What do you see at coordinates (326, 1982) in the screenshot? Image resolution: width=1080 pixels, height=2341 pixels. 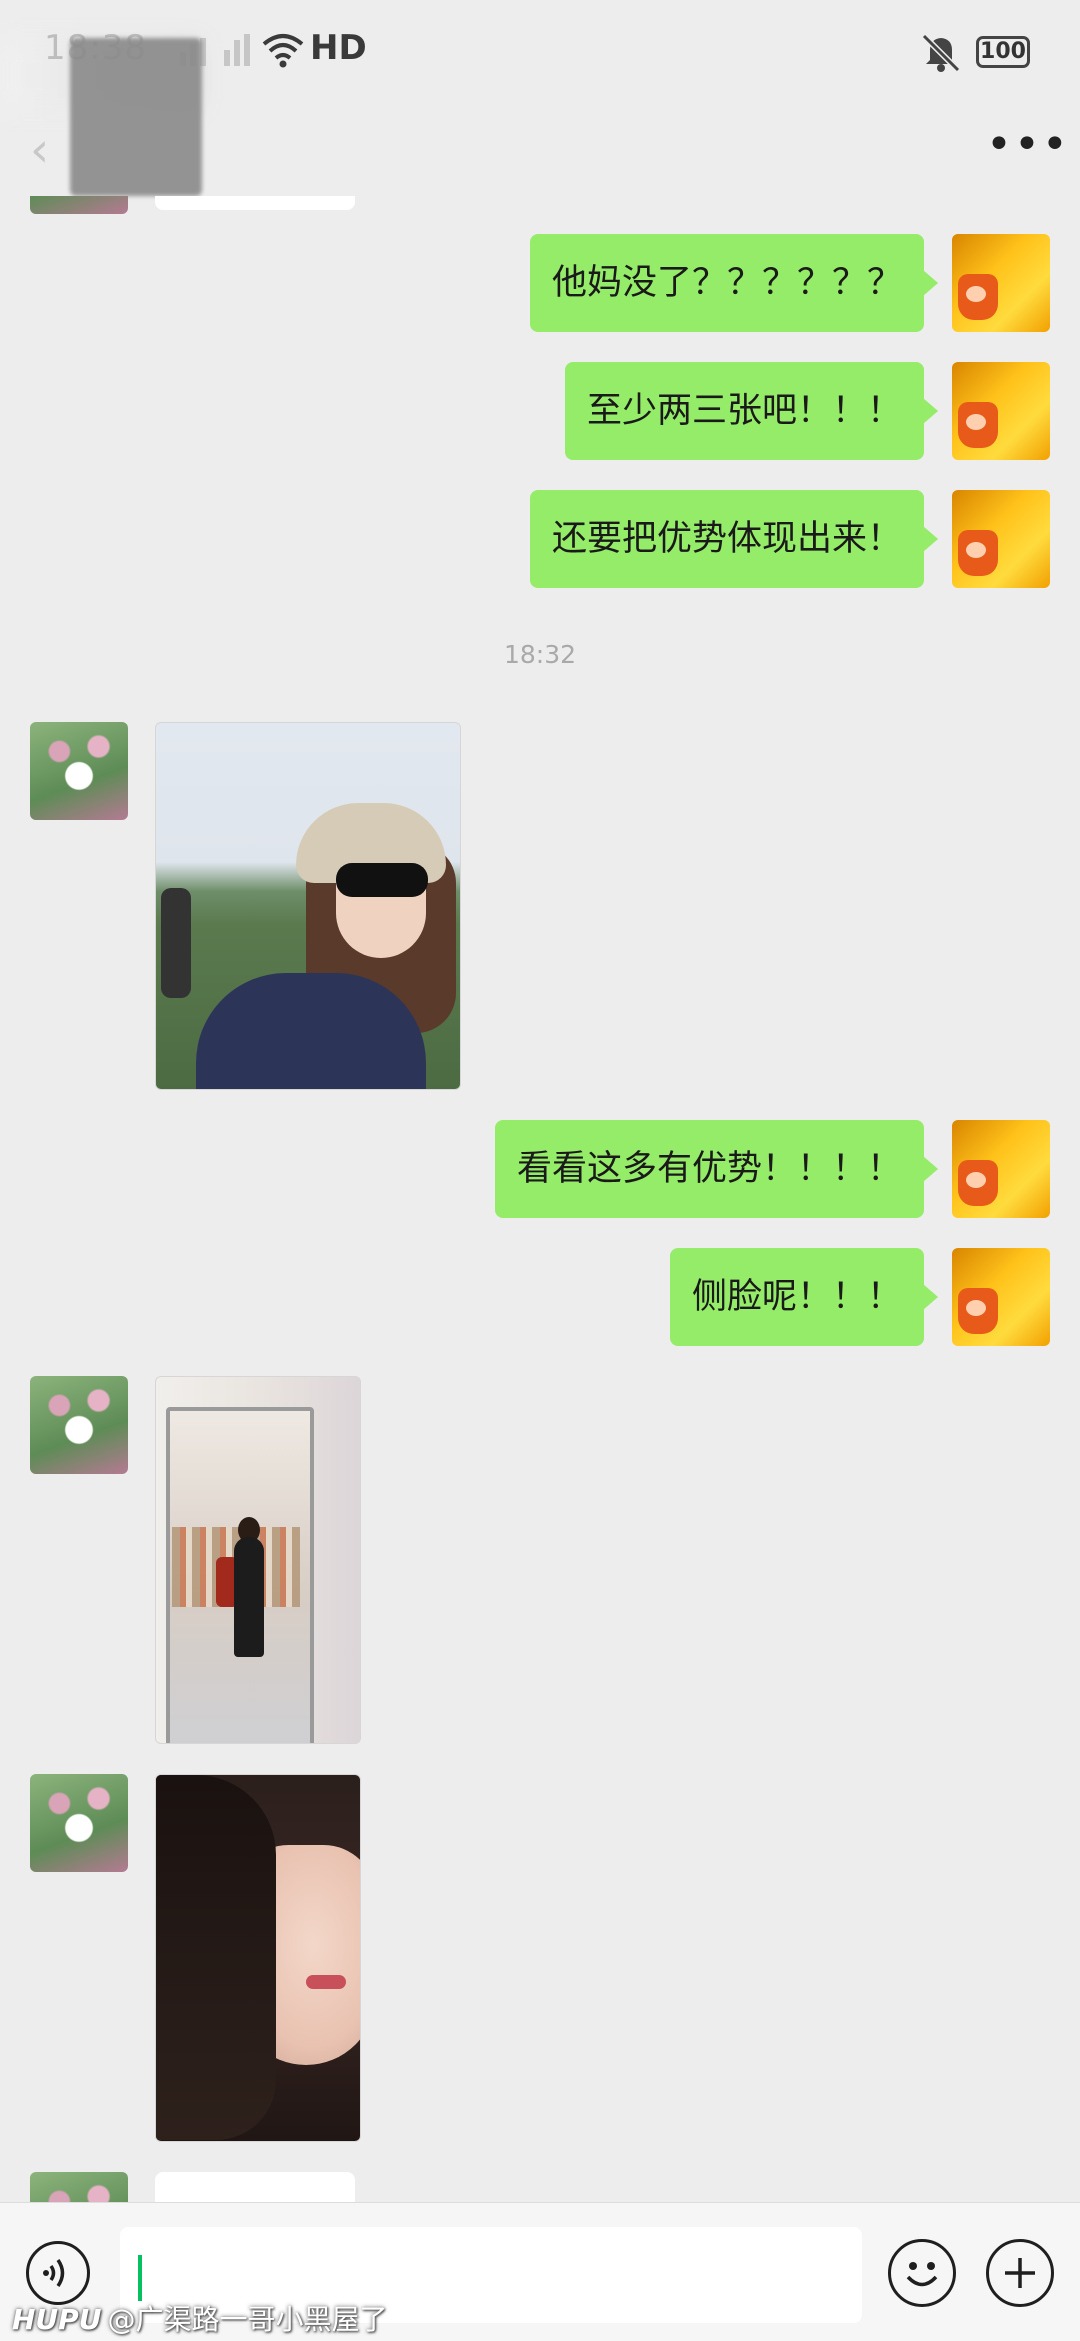 I see `photo-lips` at bounding box center [326, 1982].